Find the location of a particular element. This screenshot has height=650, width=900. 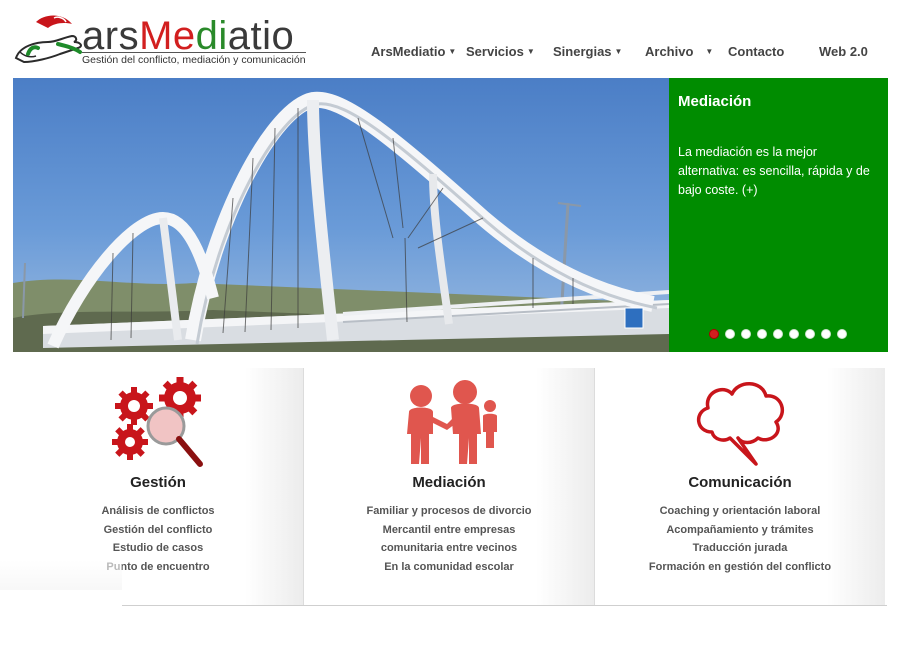

slide-title: Mediación is located at coordinates (715, 101).